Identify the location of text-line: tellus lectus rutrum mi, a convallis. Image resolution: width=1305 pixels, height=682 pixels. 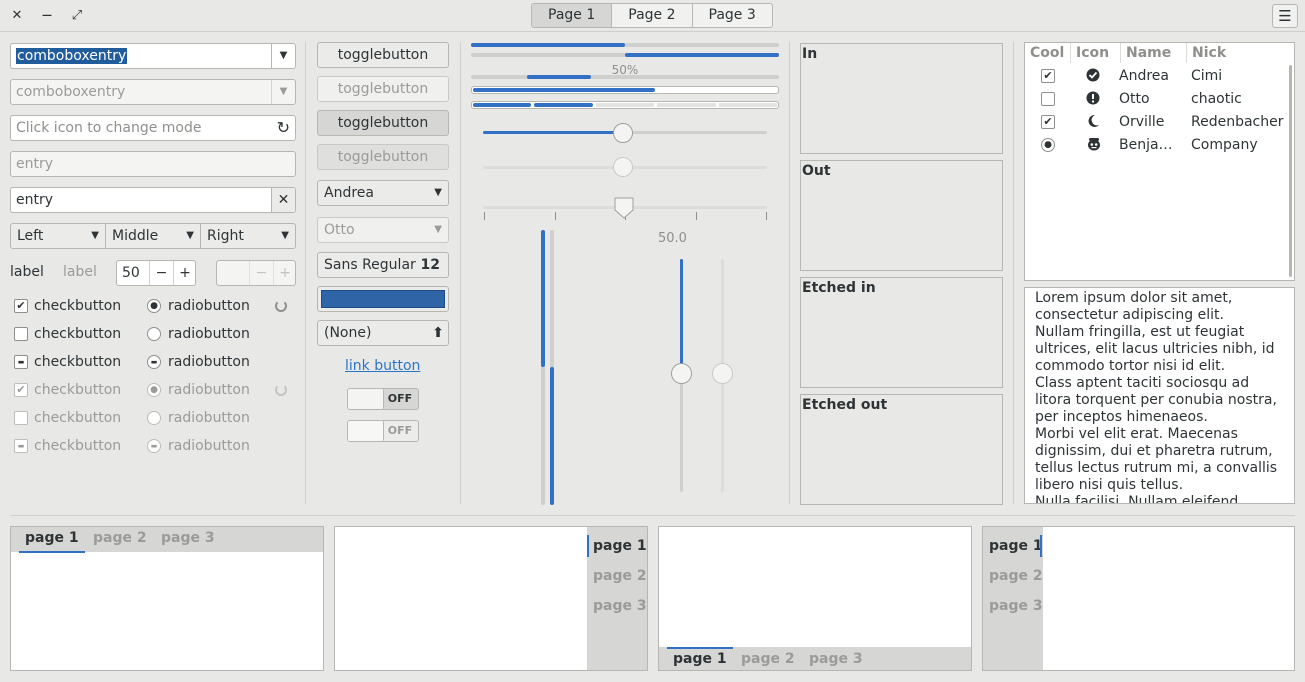
(1156, 468).